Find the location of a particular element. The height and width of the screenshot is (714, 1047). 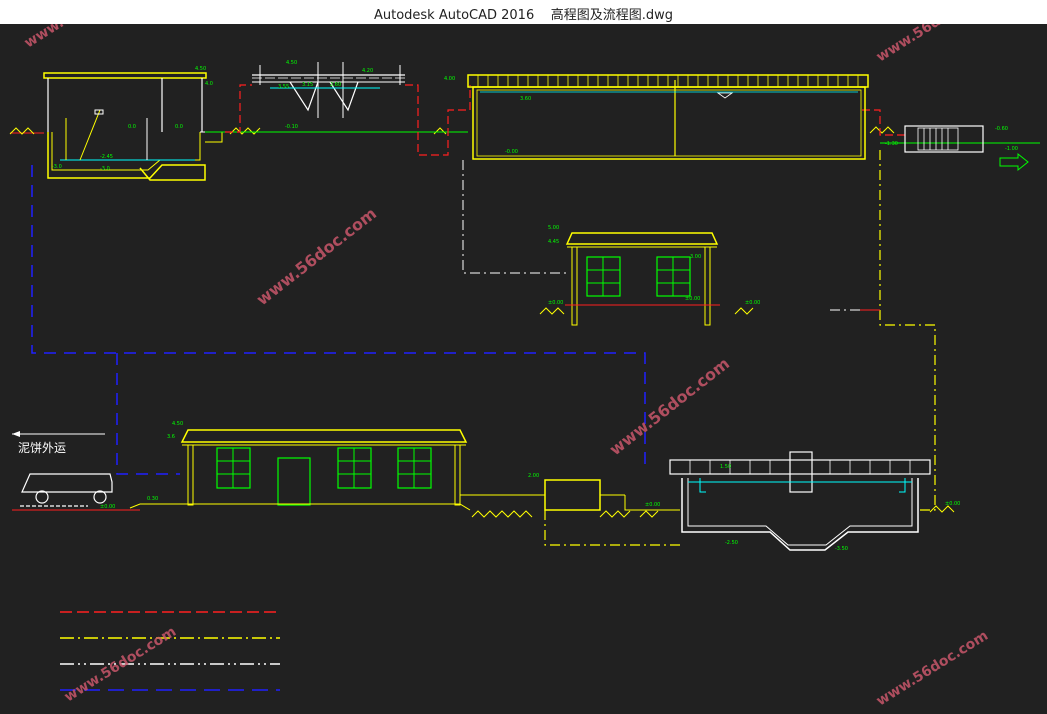

svg-text: 4.00 is located at coordinates (449, 79).